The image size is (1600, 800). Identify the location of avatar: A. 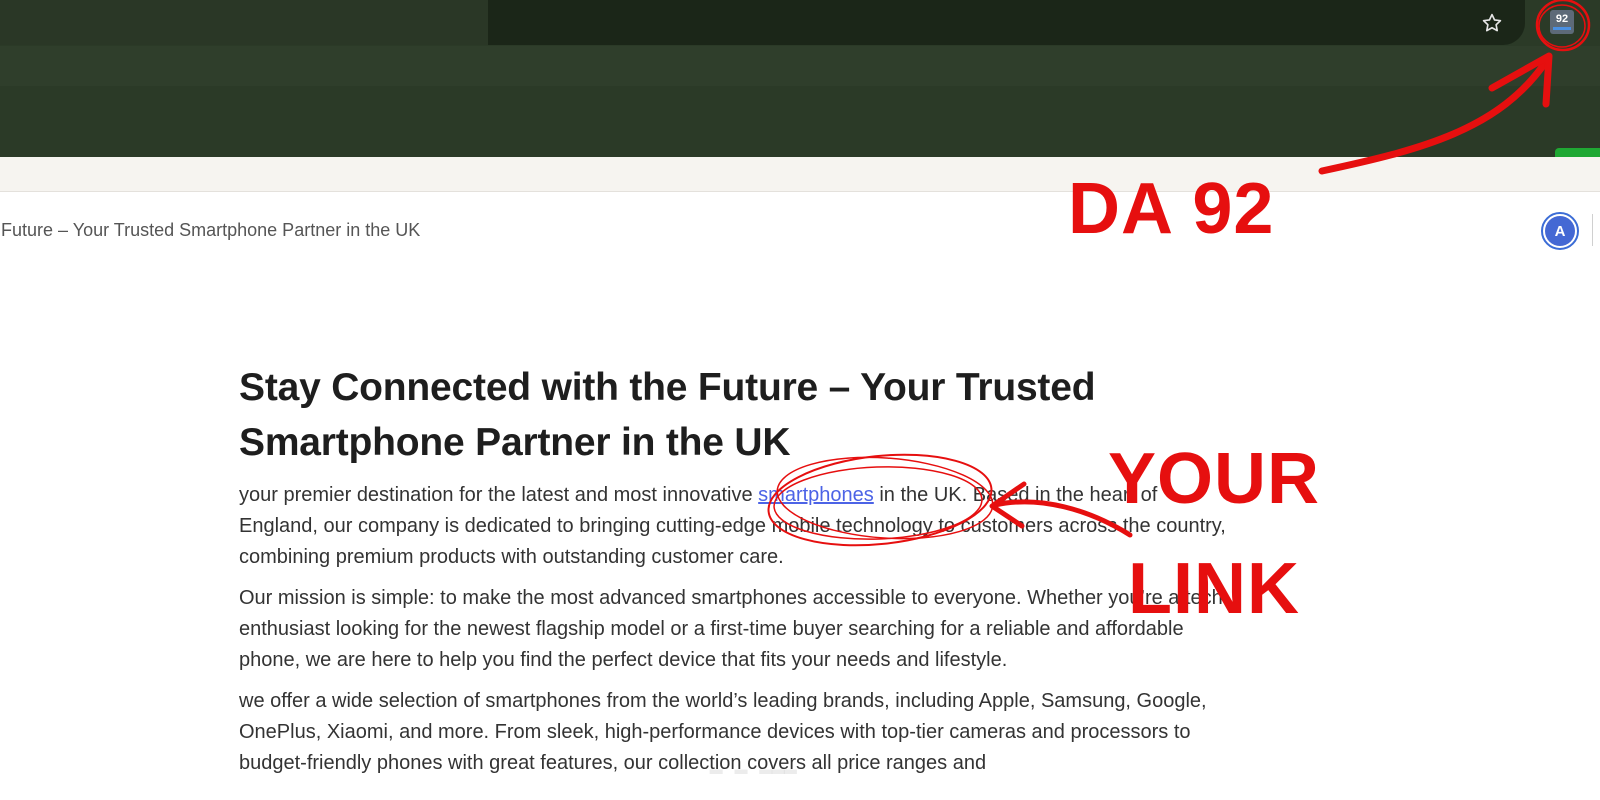
(1560, 231).